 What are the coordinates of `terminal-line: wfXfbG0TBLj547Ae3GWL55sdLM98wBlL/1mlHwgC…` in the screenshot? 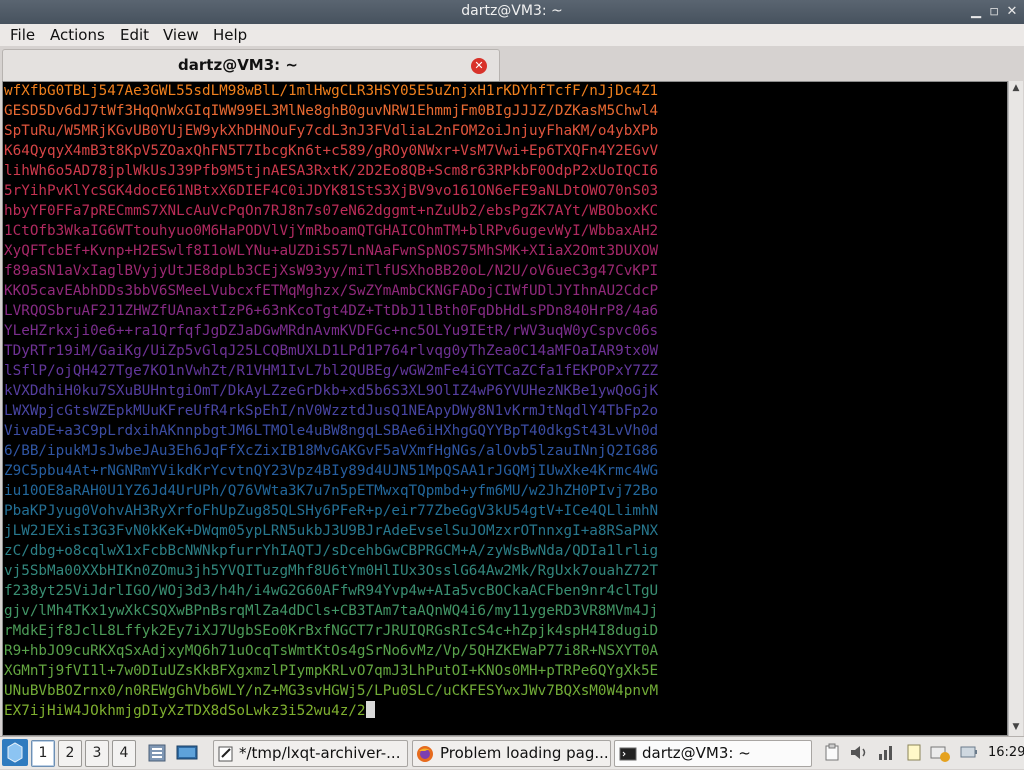 It's located at (331, 91).